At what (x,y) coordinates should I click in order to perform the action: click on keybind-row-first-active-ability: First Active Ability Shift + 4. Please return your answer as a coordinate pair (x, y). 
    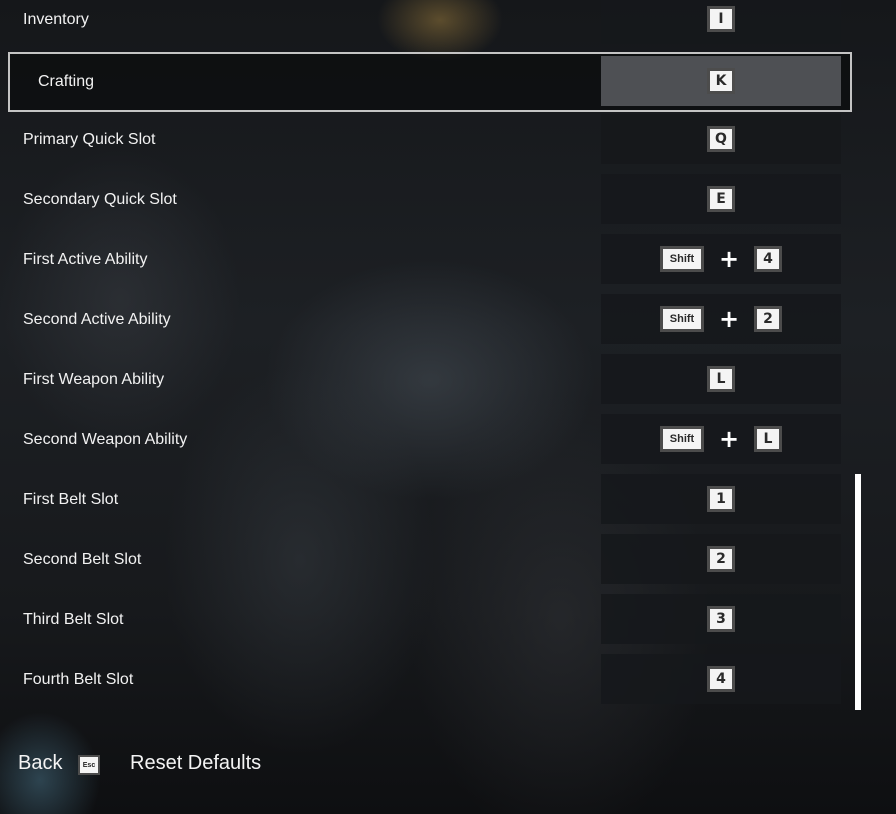
    Looking at the image, I should click on (430, 260).